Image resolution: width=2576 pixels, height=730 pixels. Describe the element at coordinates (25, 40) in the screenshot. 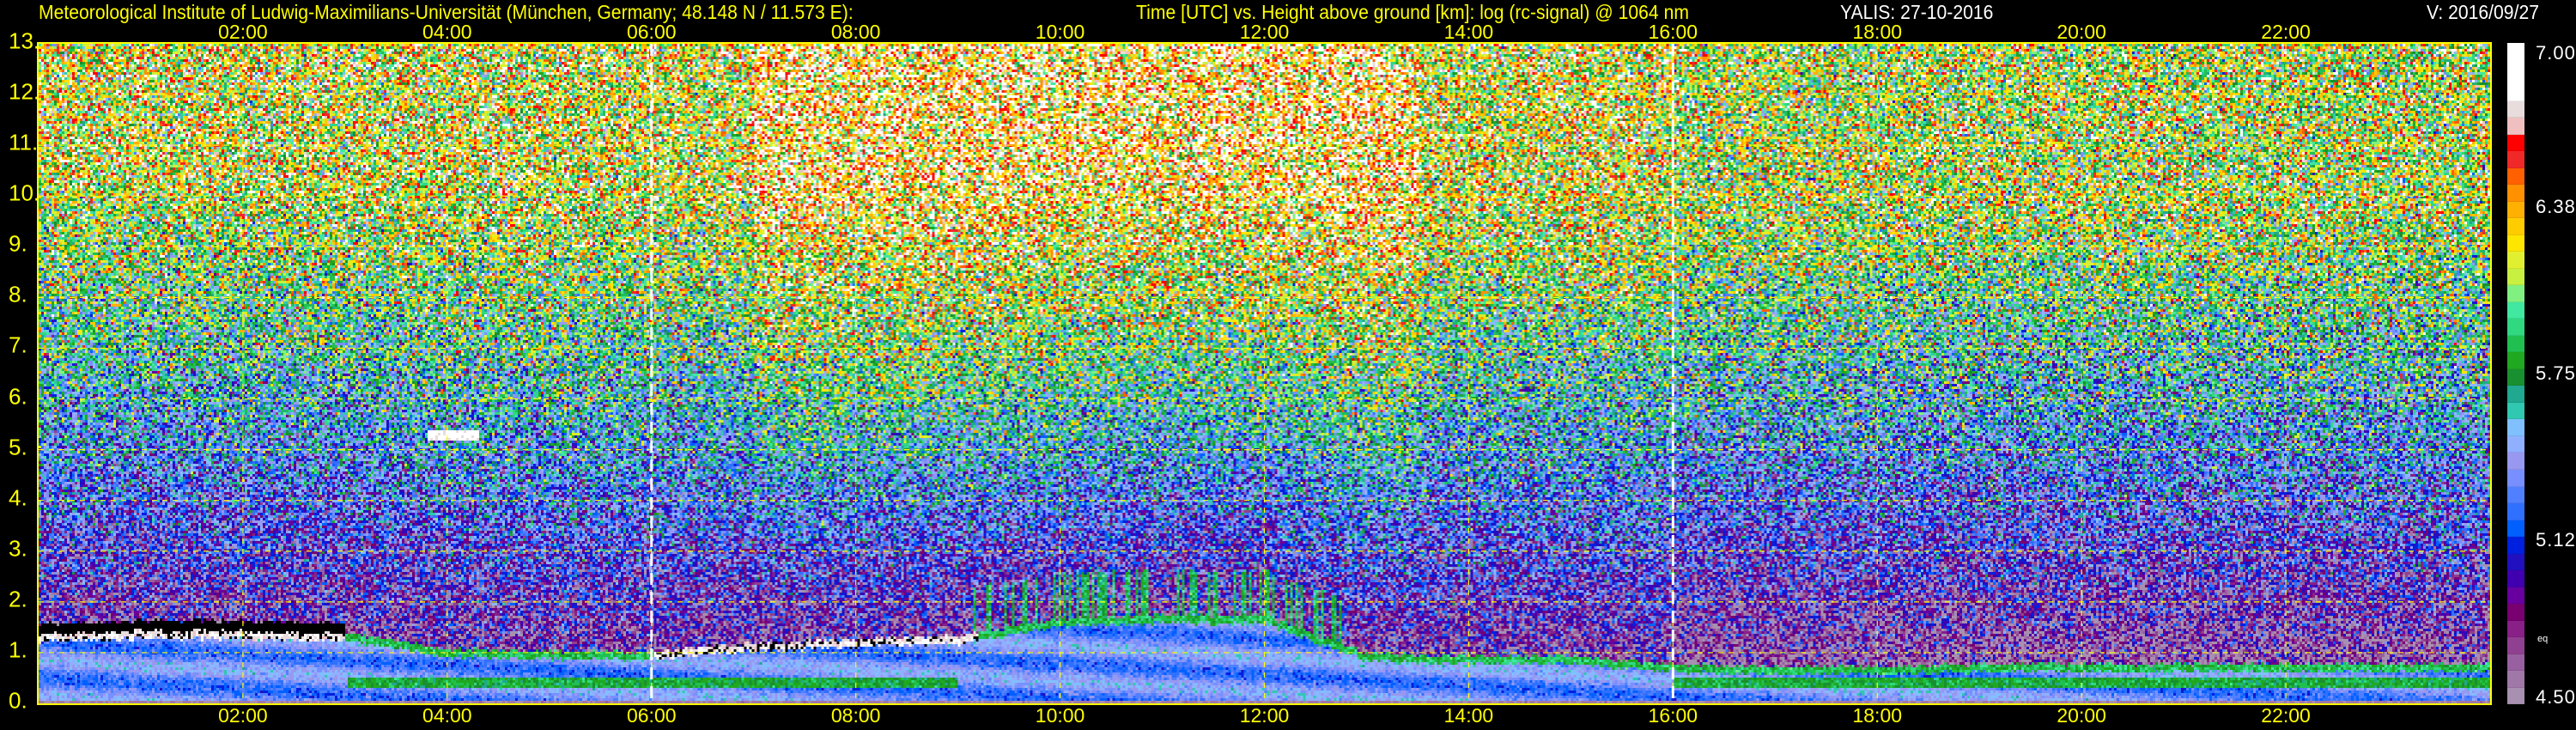

I see `y-tick-label: 13.` at that location.